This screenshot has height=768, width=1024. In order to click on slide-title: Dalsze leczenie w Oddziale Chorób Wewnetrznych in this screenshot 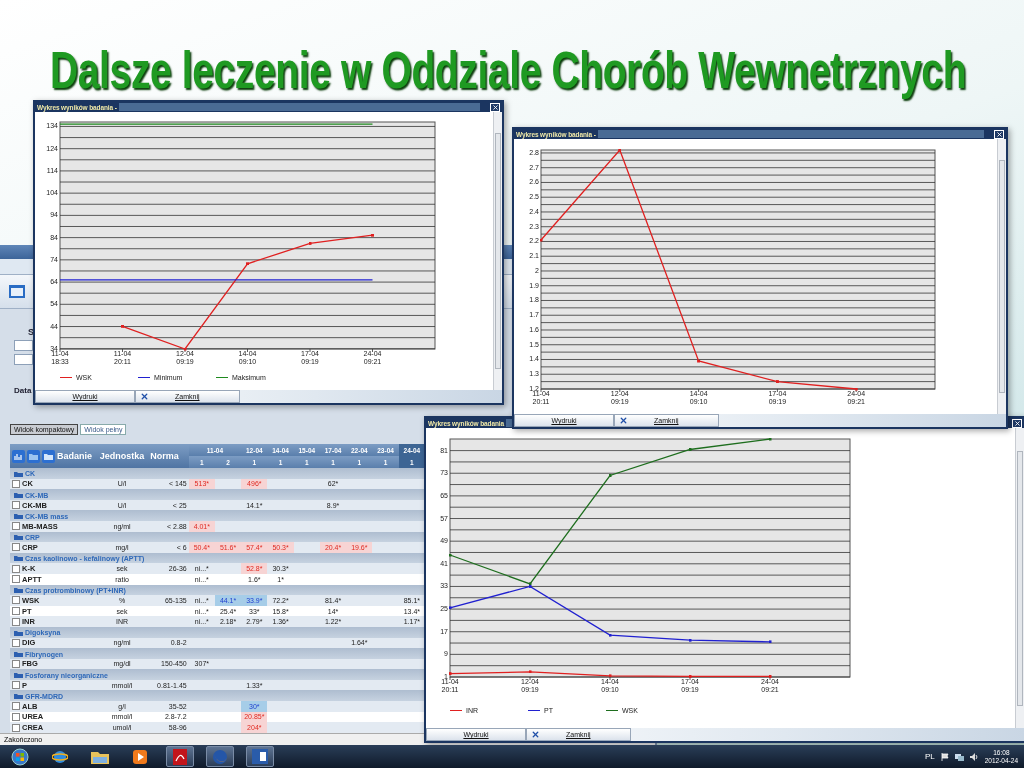, I will do `click(508, 70)`.